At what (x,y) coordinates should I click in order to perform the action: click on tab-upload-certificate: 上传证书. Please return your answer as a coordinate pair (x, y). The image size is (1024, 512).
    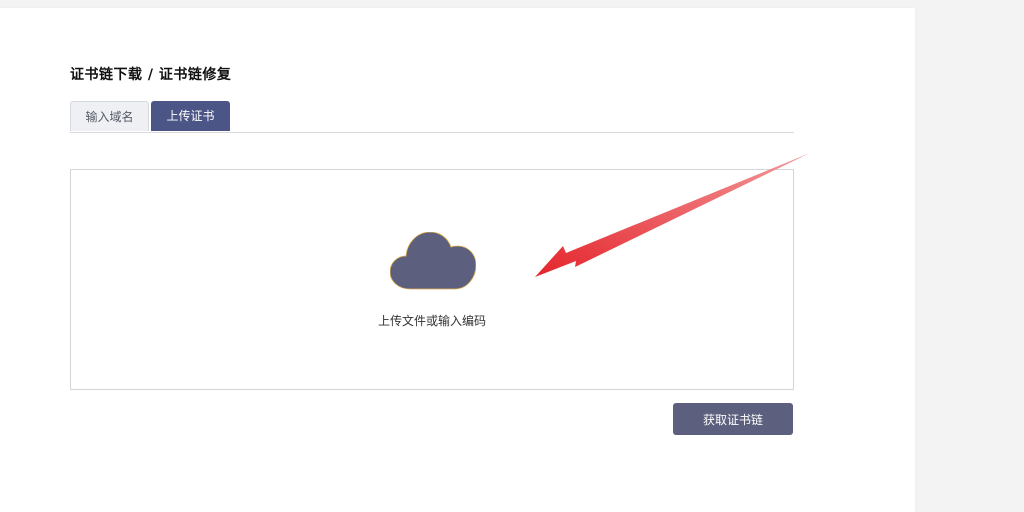
    Looking at the image, I should click on (190, 116).